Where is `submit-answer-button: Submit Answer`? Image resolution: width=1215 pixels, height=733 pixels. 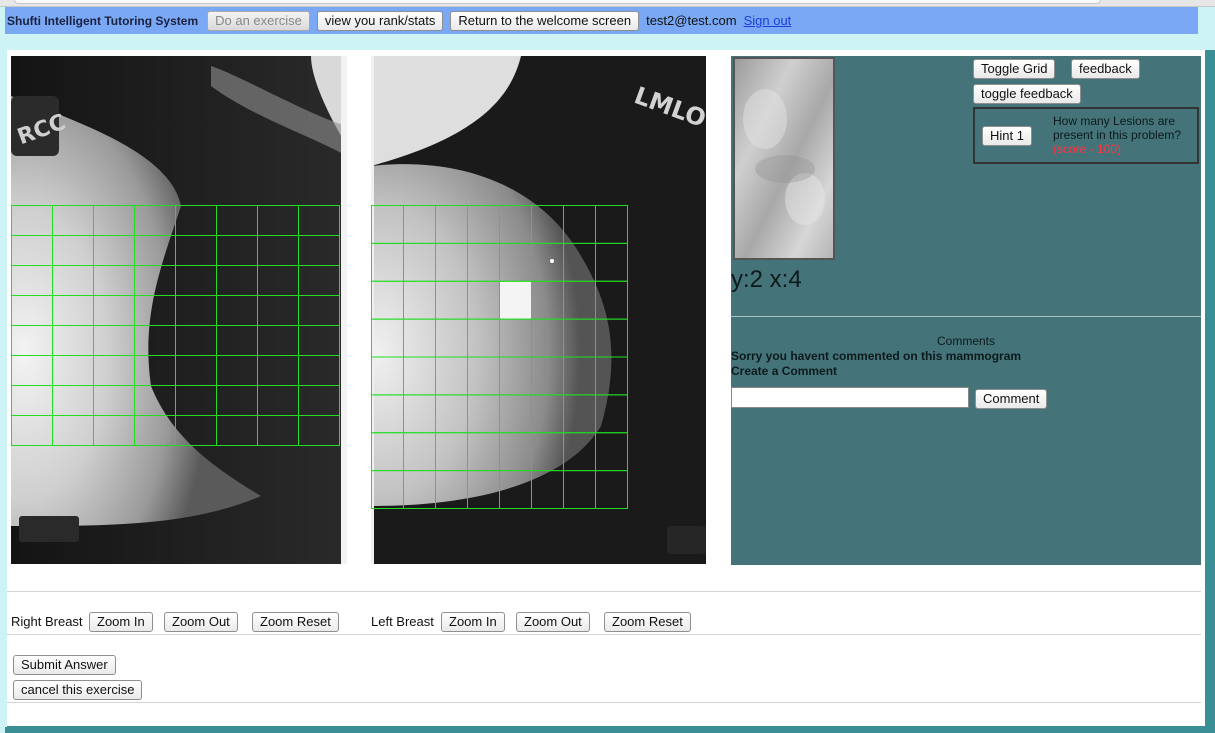
submit-answer-button: Submit Answer is located at coordinates (64, 665).